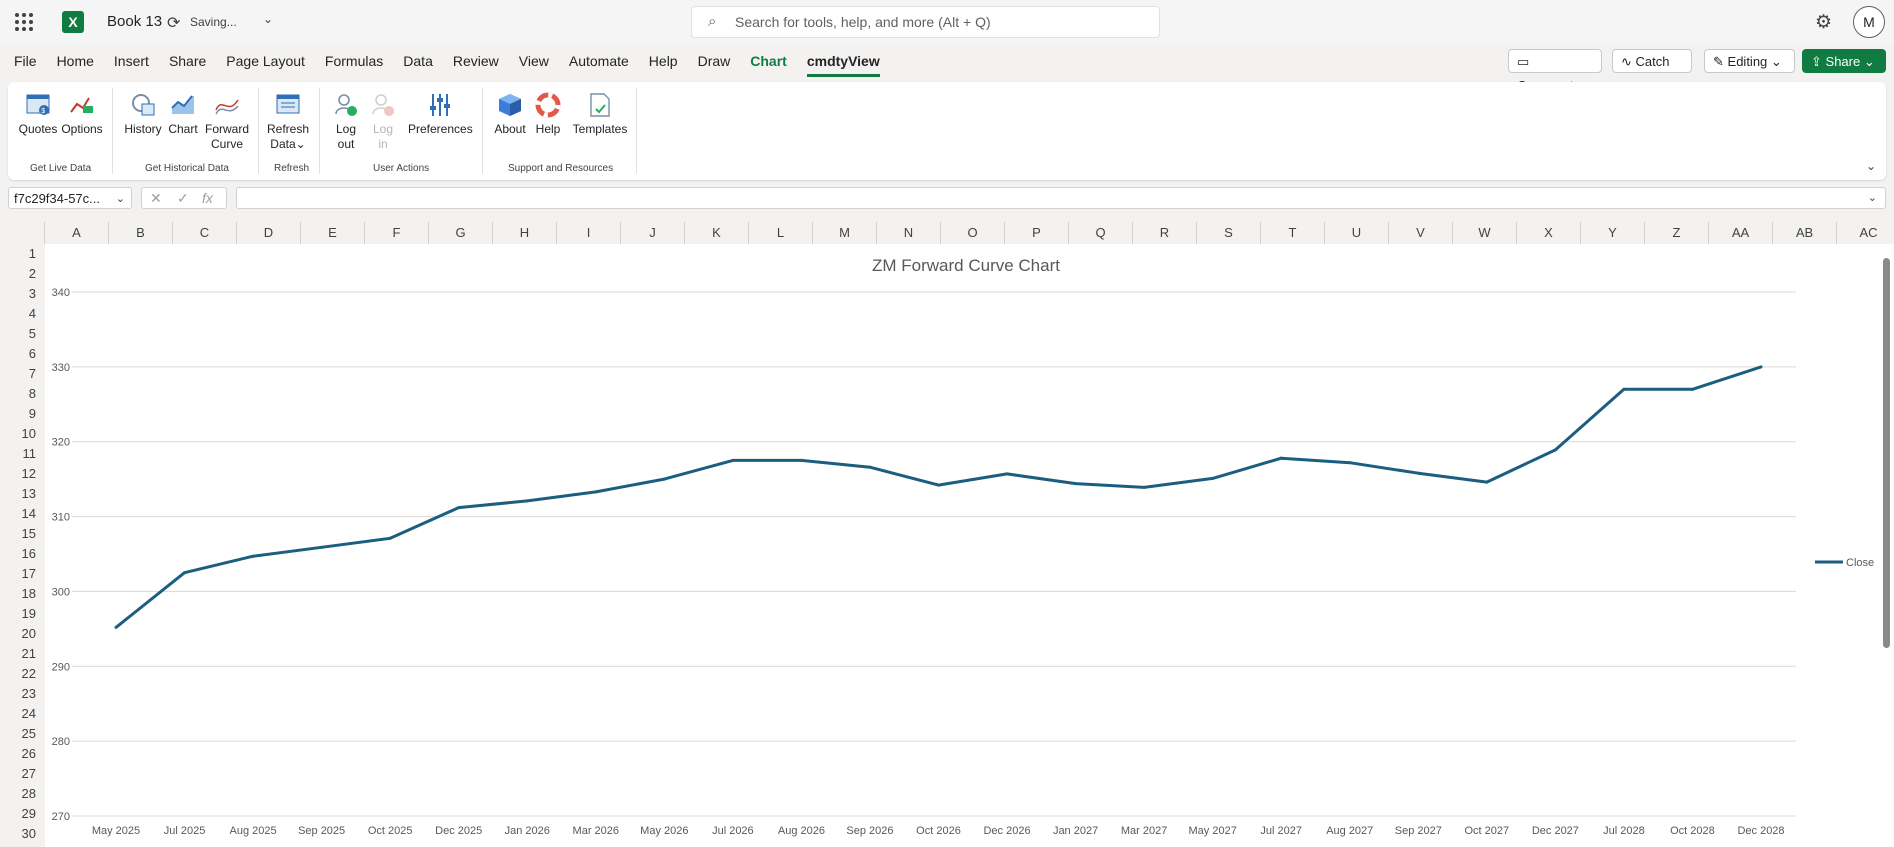  What do you see at coordinates (664, 831) in the screenshot?
I see `x-tick-label: May 2026` at bounding box center [664, 831].